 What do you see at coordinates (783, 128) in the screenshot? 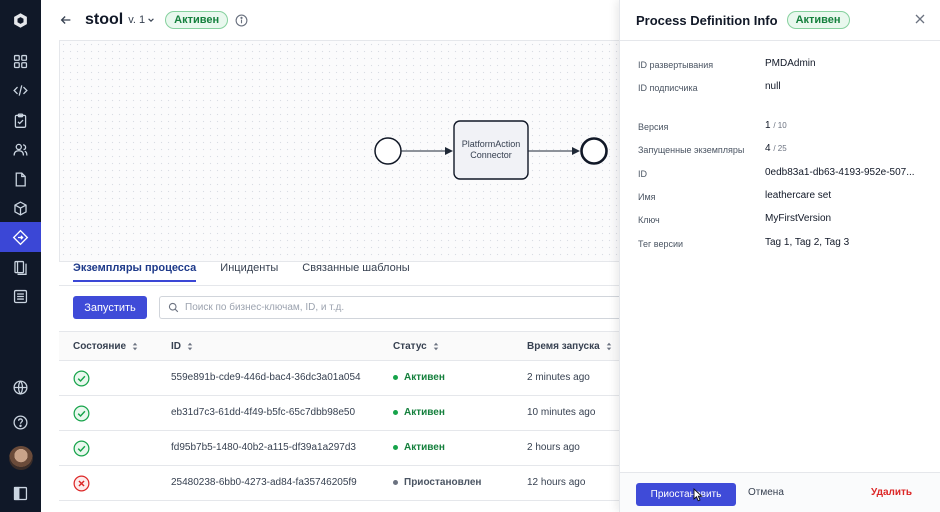
I see `field-version: Версия 1 / 10` at bounding box center [783, 128].